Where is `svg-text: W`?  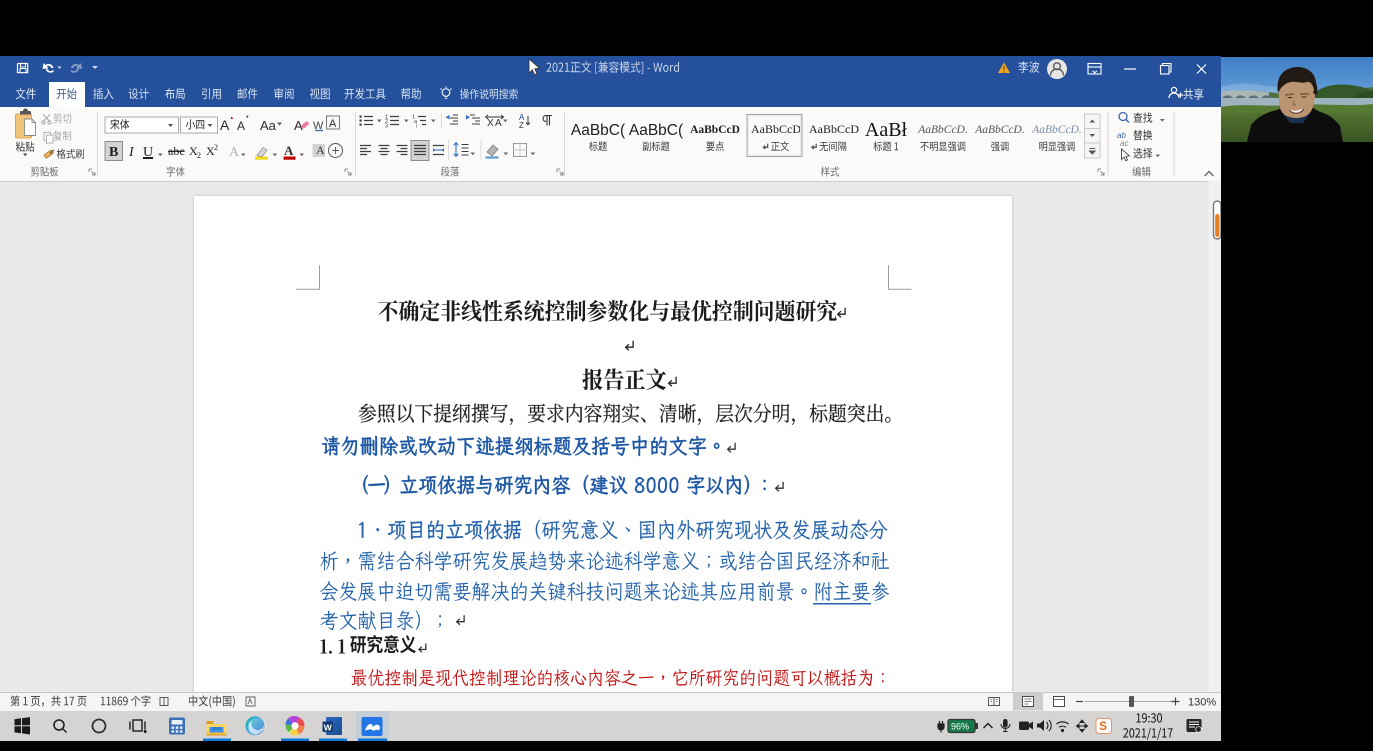
svg-text: W is located at coordinates (328, 727).